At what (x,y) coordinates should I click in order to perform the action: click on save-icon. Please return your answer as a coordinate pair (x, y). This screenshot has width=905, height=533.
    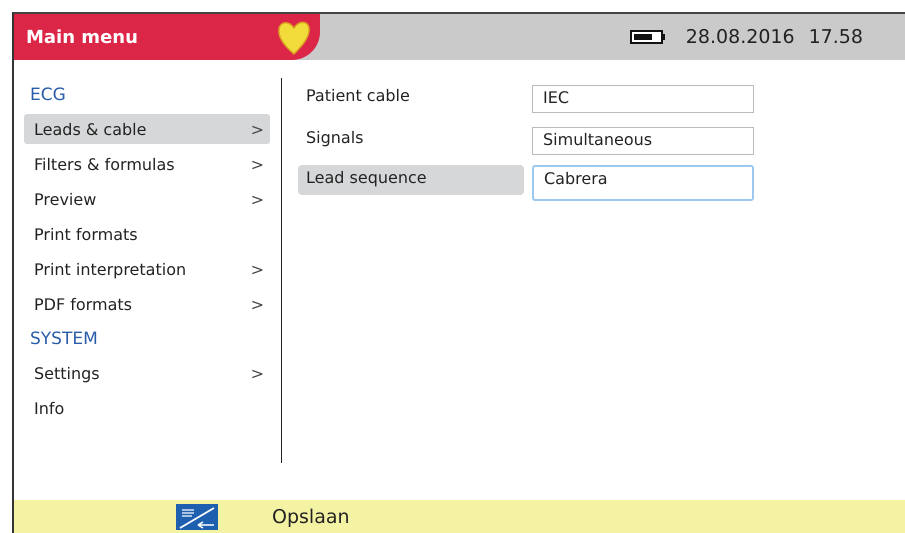
    Looking at the image, I should click on (197, 517).